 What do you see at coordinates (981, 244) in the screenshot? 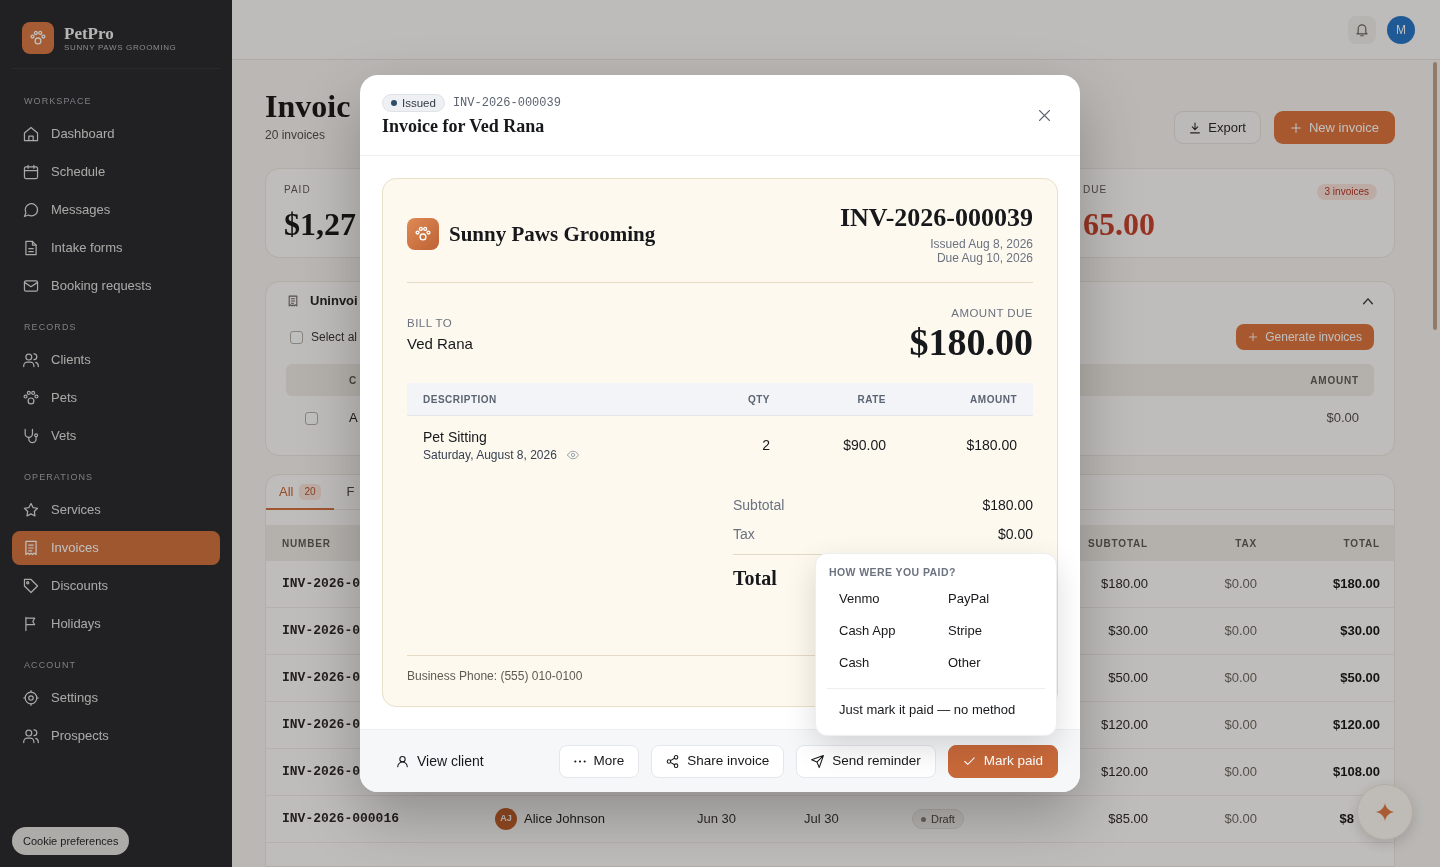
I see `issue-date: Issued Aug 8, 2026` at bounding box center [981, 244].